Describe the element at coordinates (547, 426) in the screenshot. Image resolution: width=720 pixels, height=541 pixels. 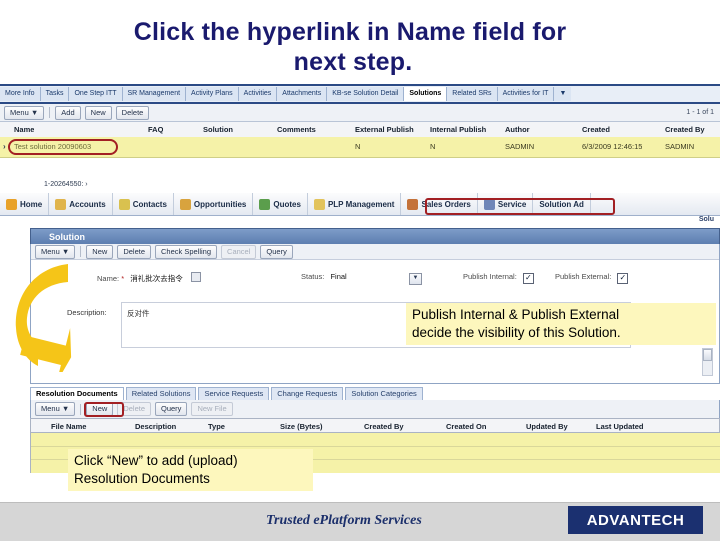
I see `doc-column-header-updated-by: Updated By` at that location.